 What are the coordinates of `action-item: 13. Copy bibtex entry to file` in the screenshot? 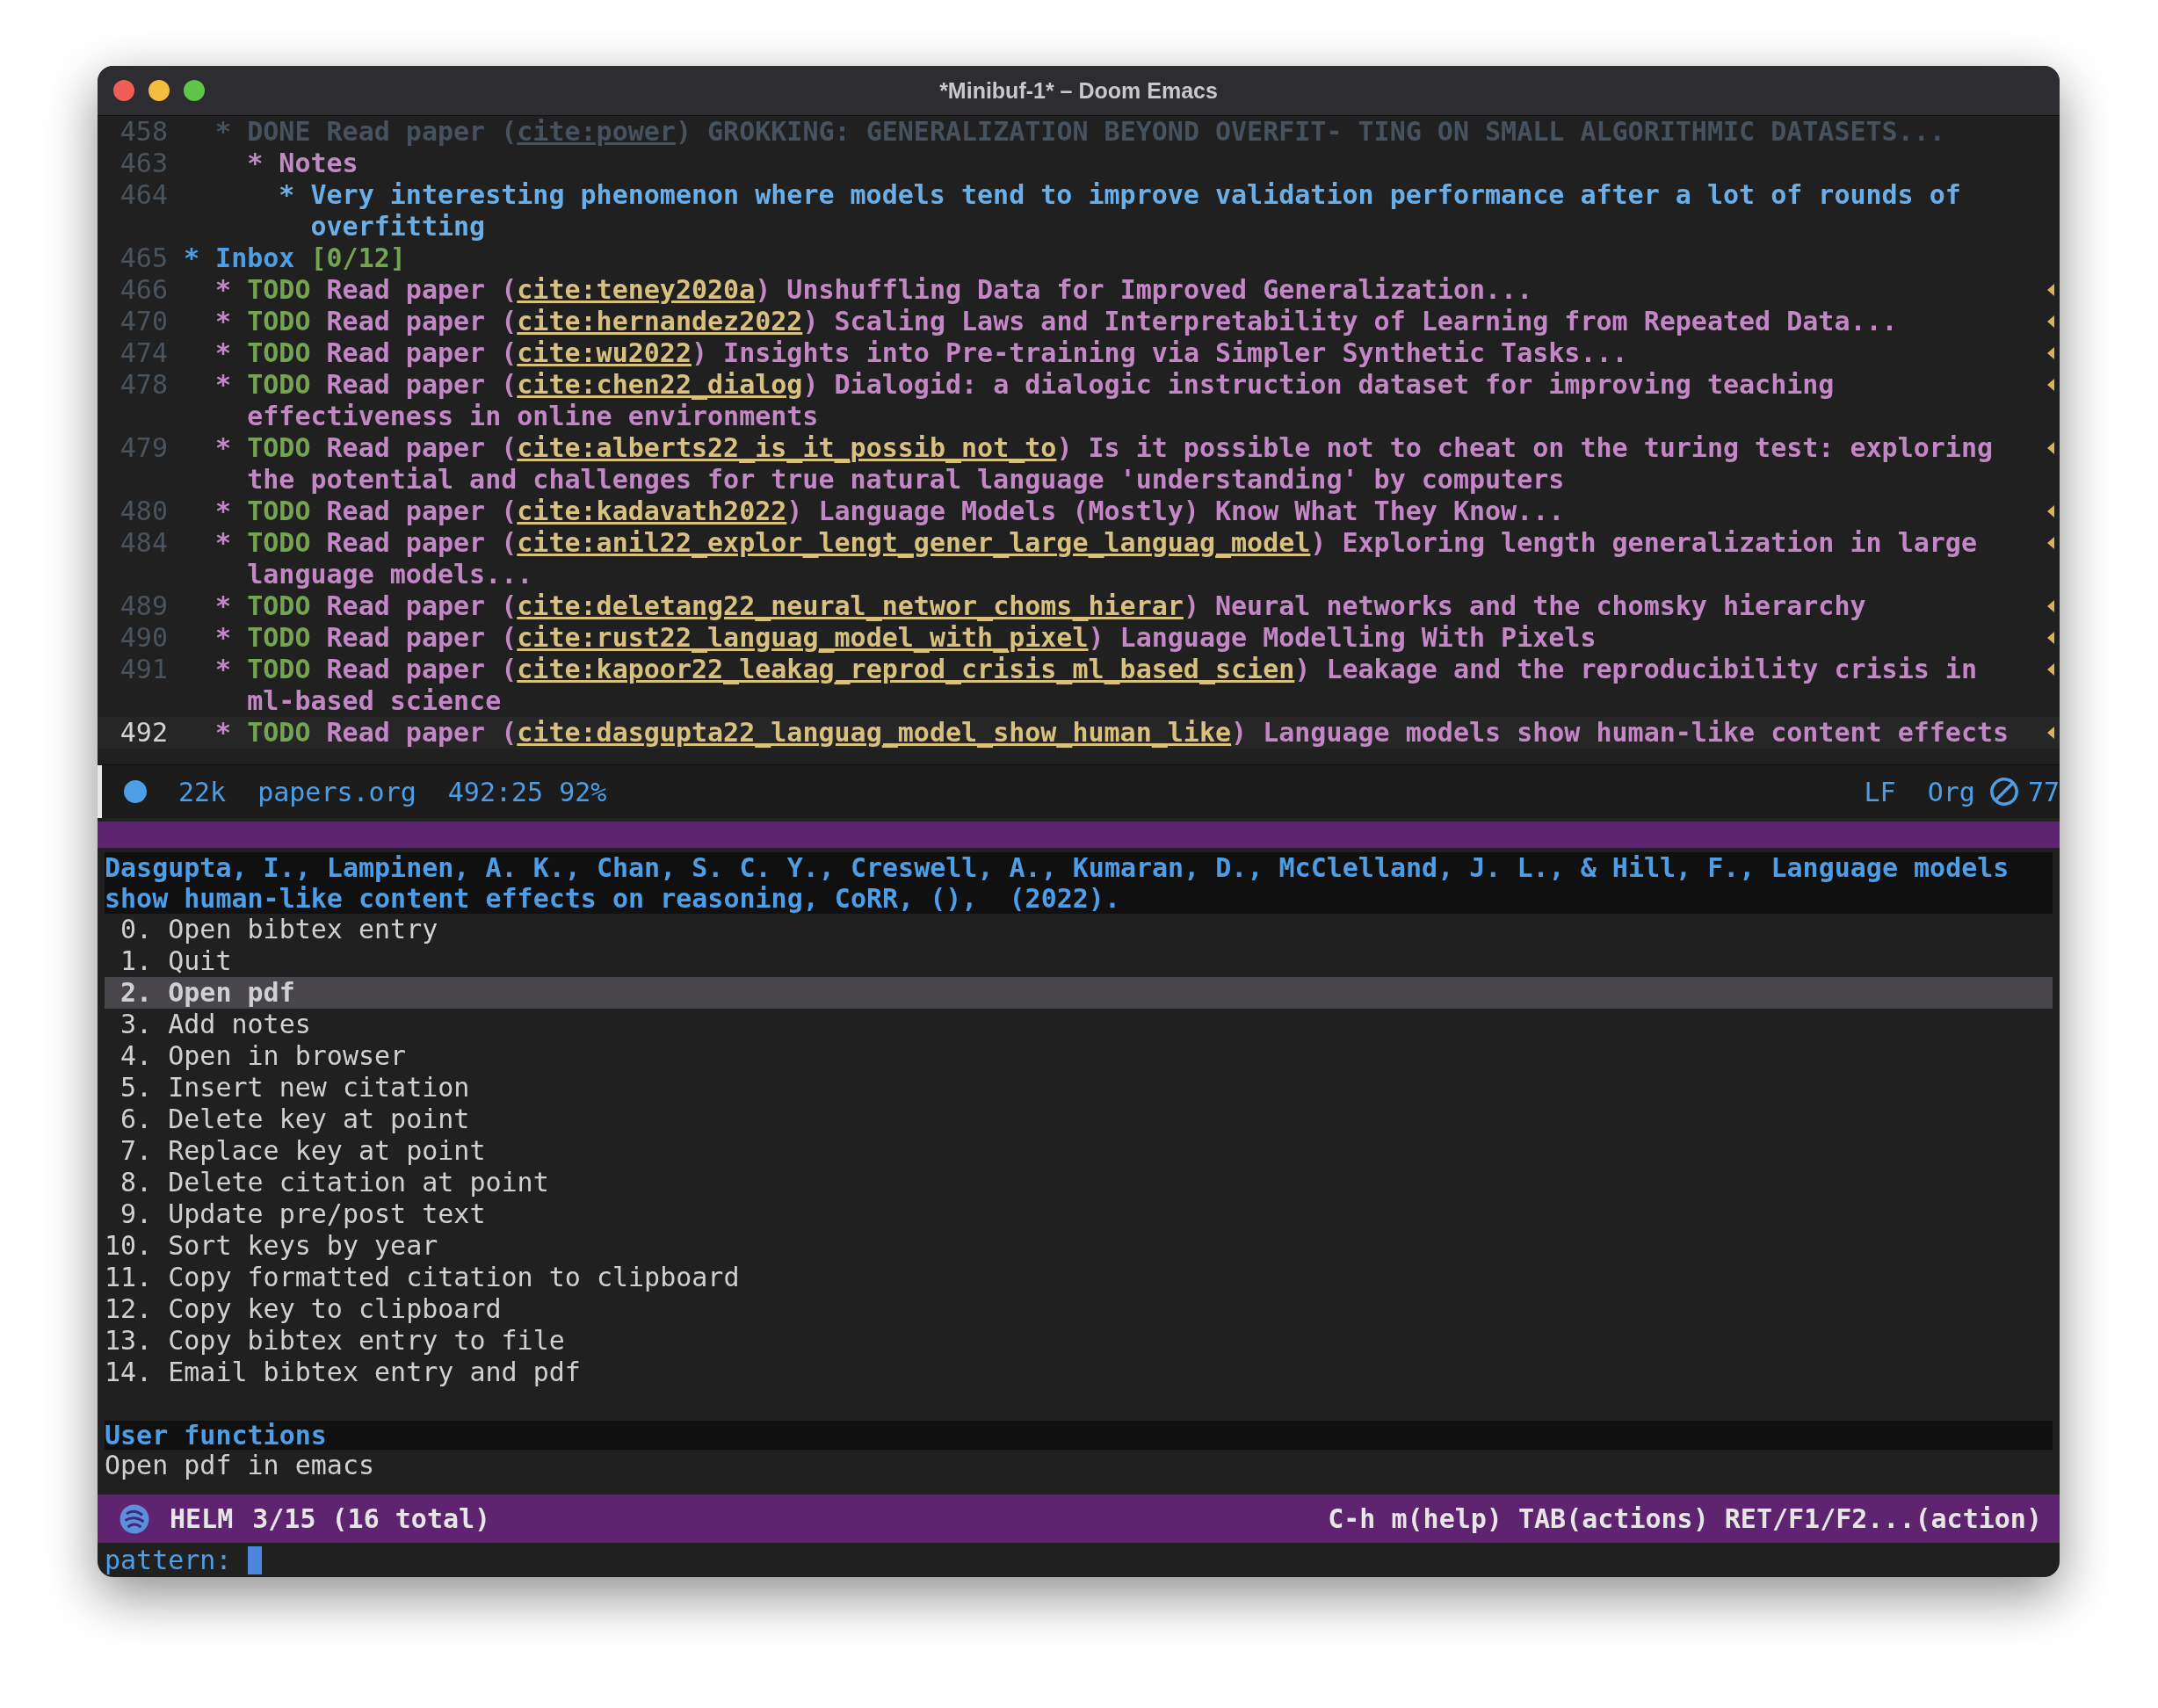 It's located at (1079, 1341).